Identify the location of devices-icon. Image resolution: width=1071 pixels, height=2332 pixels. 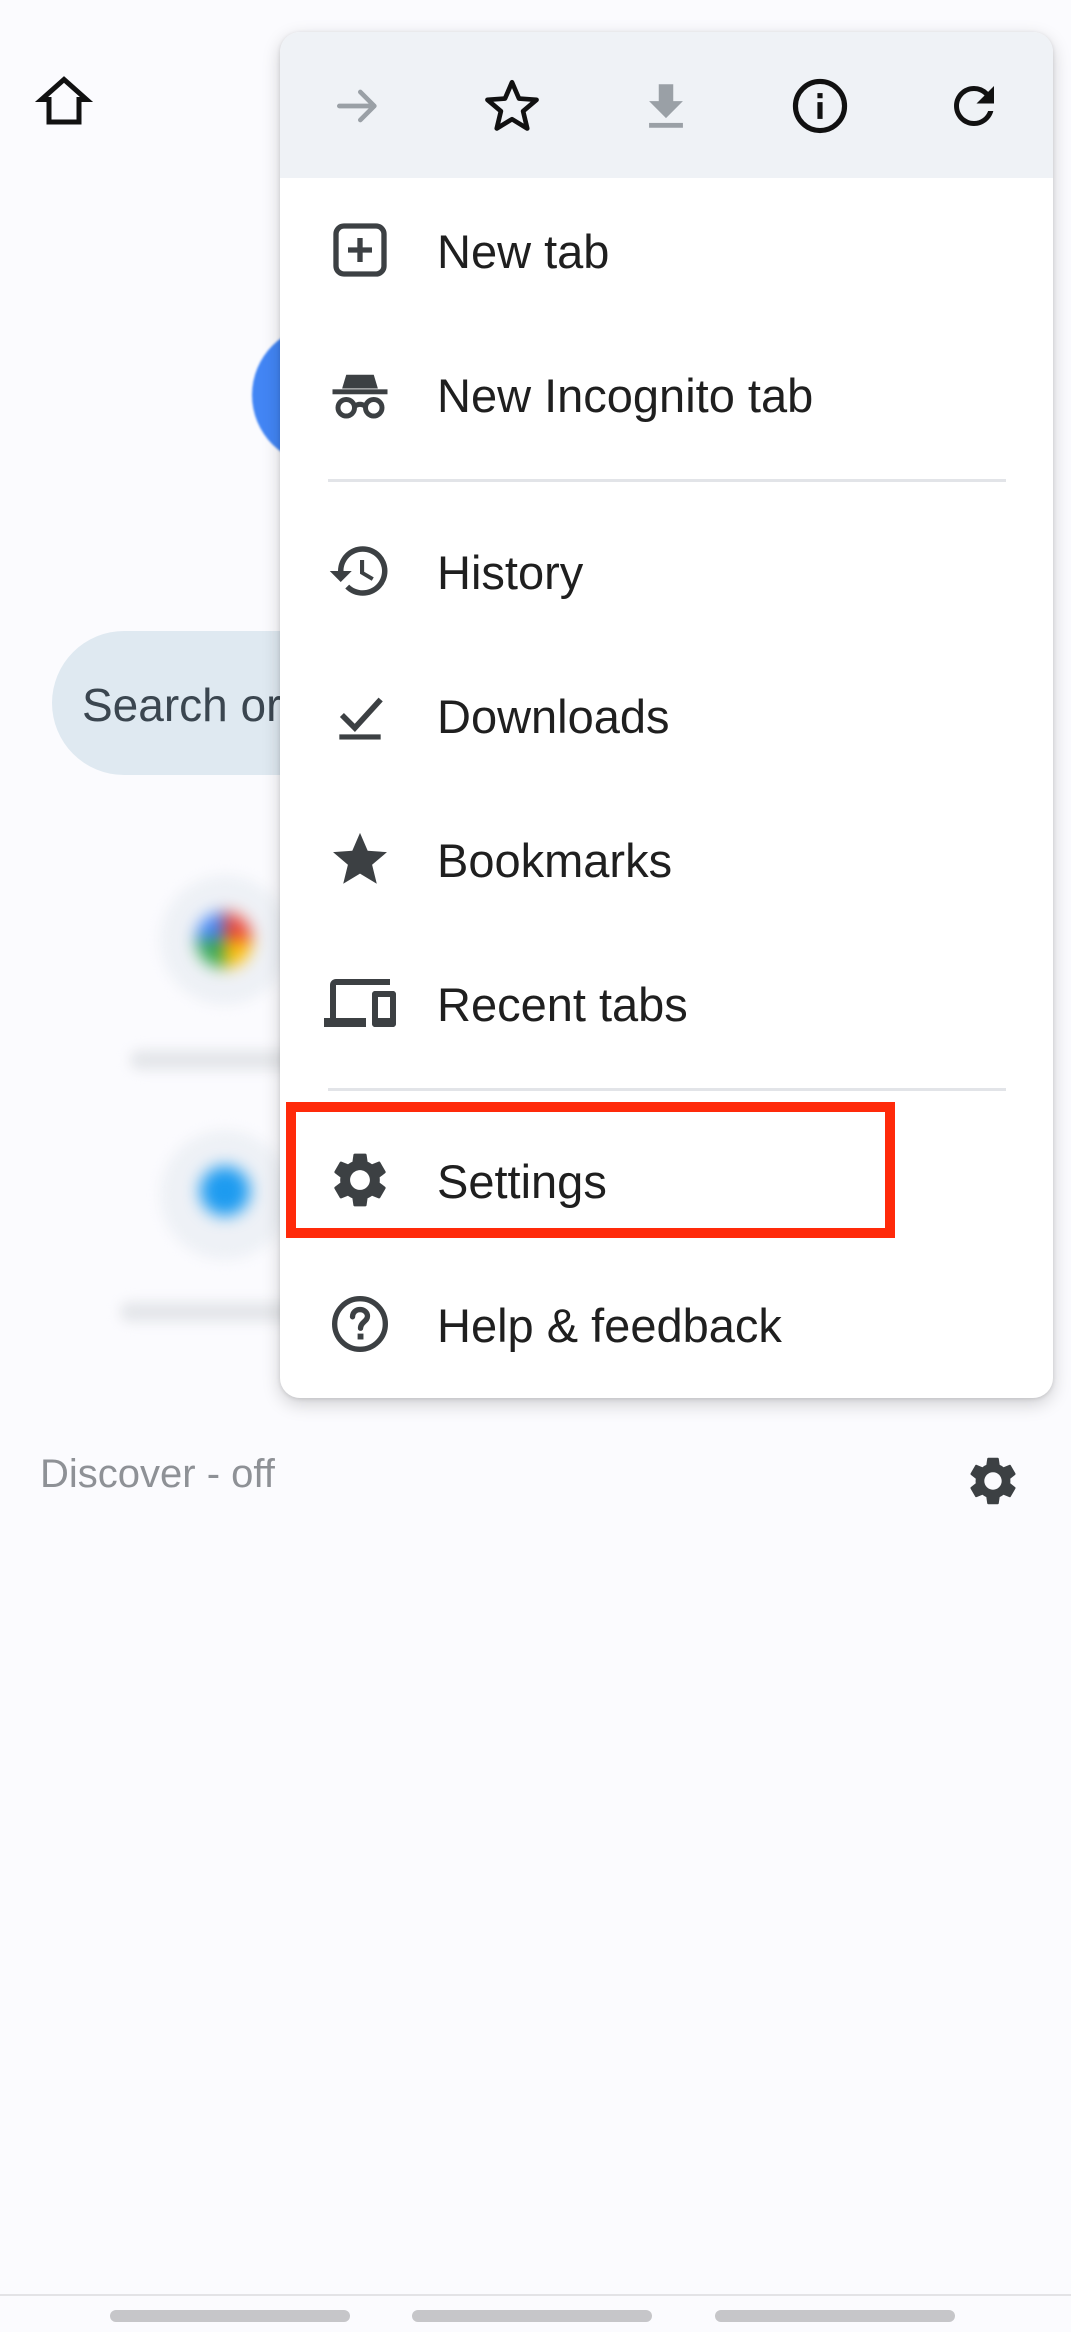
(360, 1003).